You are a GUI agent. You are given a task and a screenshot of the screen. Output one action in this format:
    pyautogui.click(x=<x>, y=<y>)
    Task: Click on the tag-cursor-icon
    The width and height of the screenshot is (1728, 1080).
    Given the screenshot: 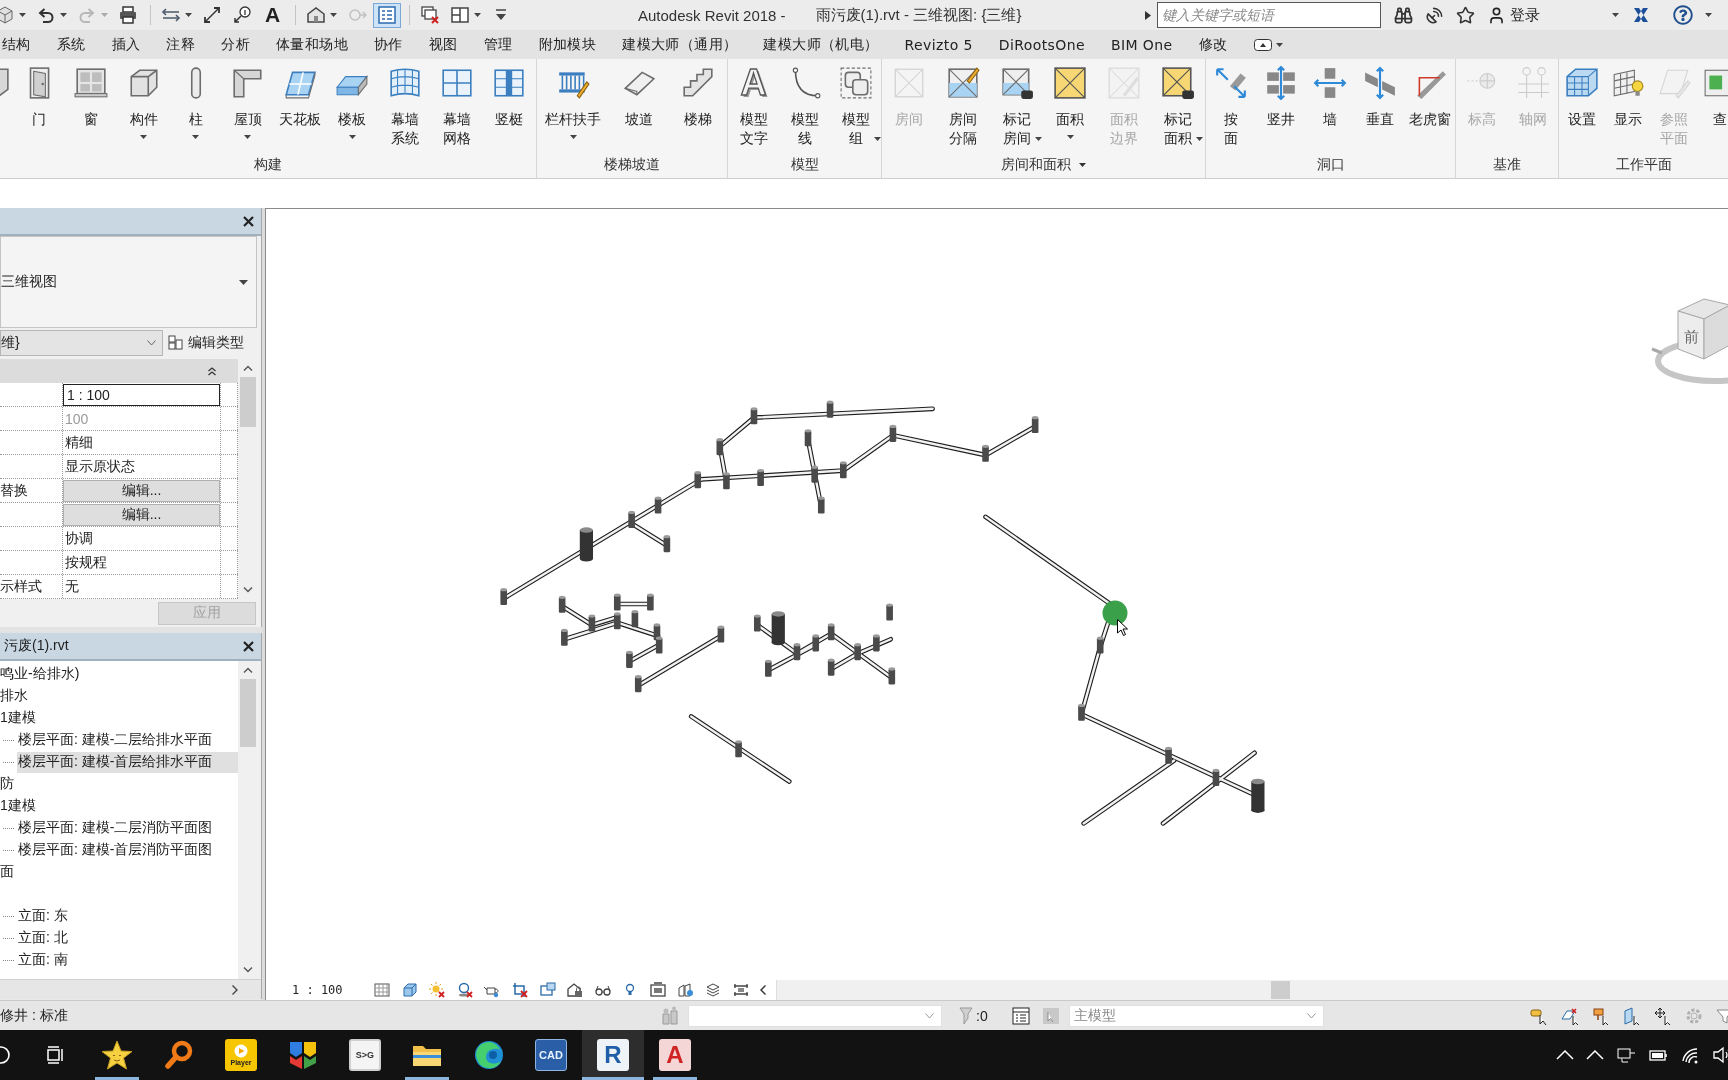 What is the action you would take?
    pyautogui.click(x=1539, y=1015)
    